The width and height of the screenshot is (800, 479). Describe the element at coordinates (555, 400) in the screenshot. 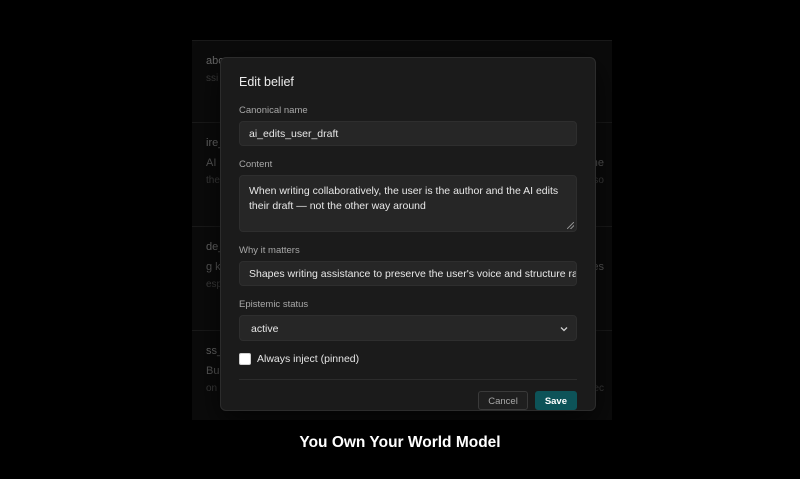

I see `save-button: Save` at that location.